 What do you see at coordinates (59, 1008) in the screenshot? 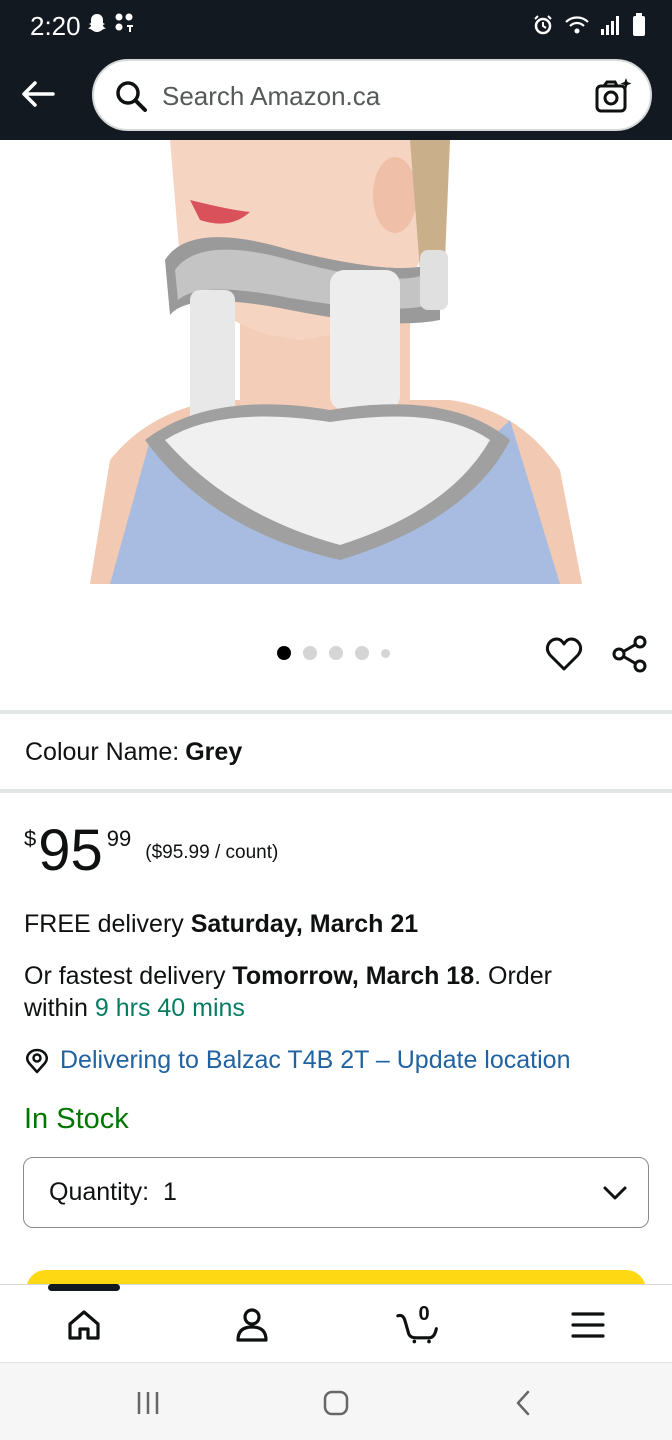
I see `within-label: within` at bounding box center [59, 1008].